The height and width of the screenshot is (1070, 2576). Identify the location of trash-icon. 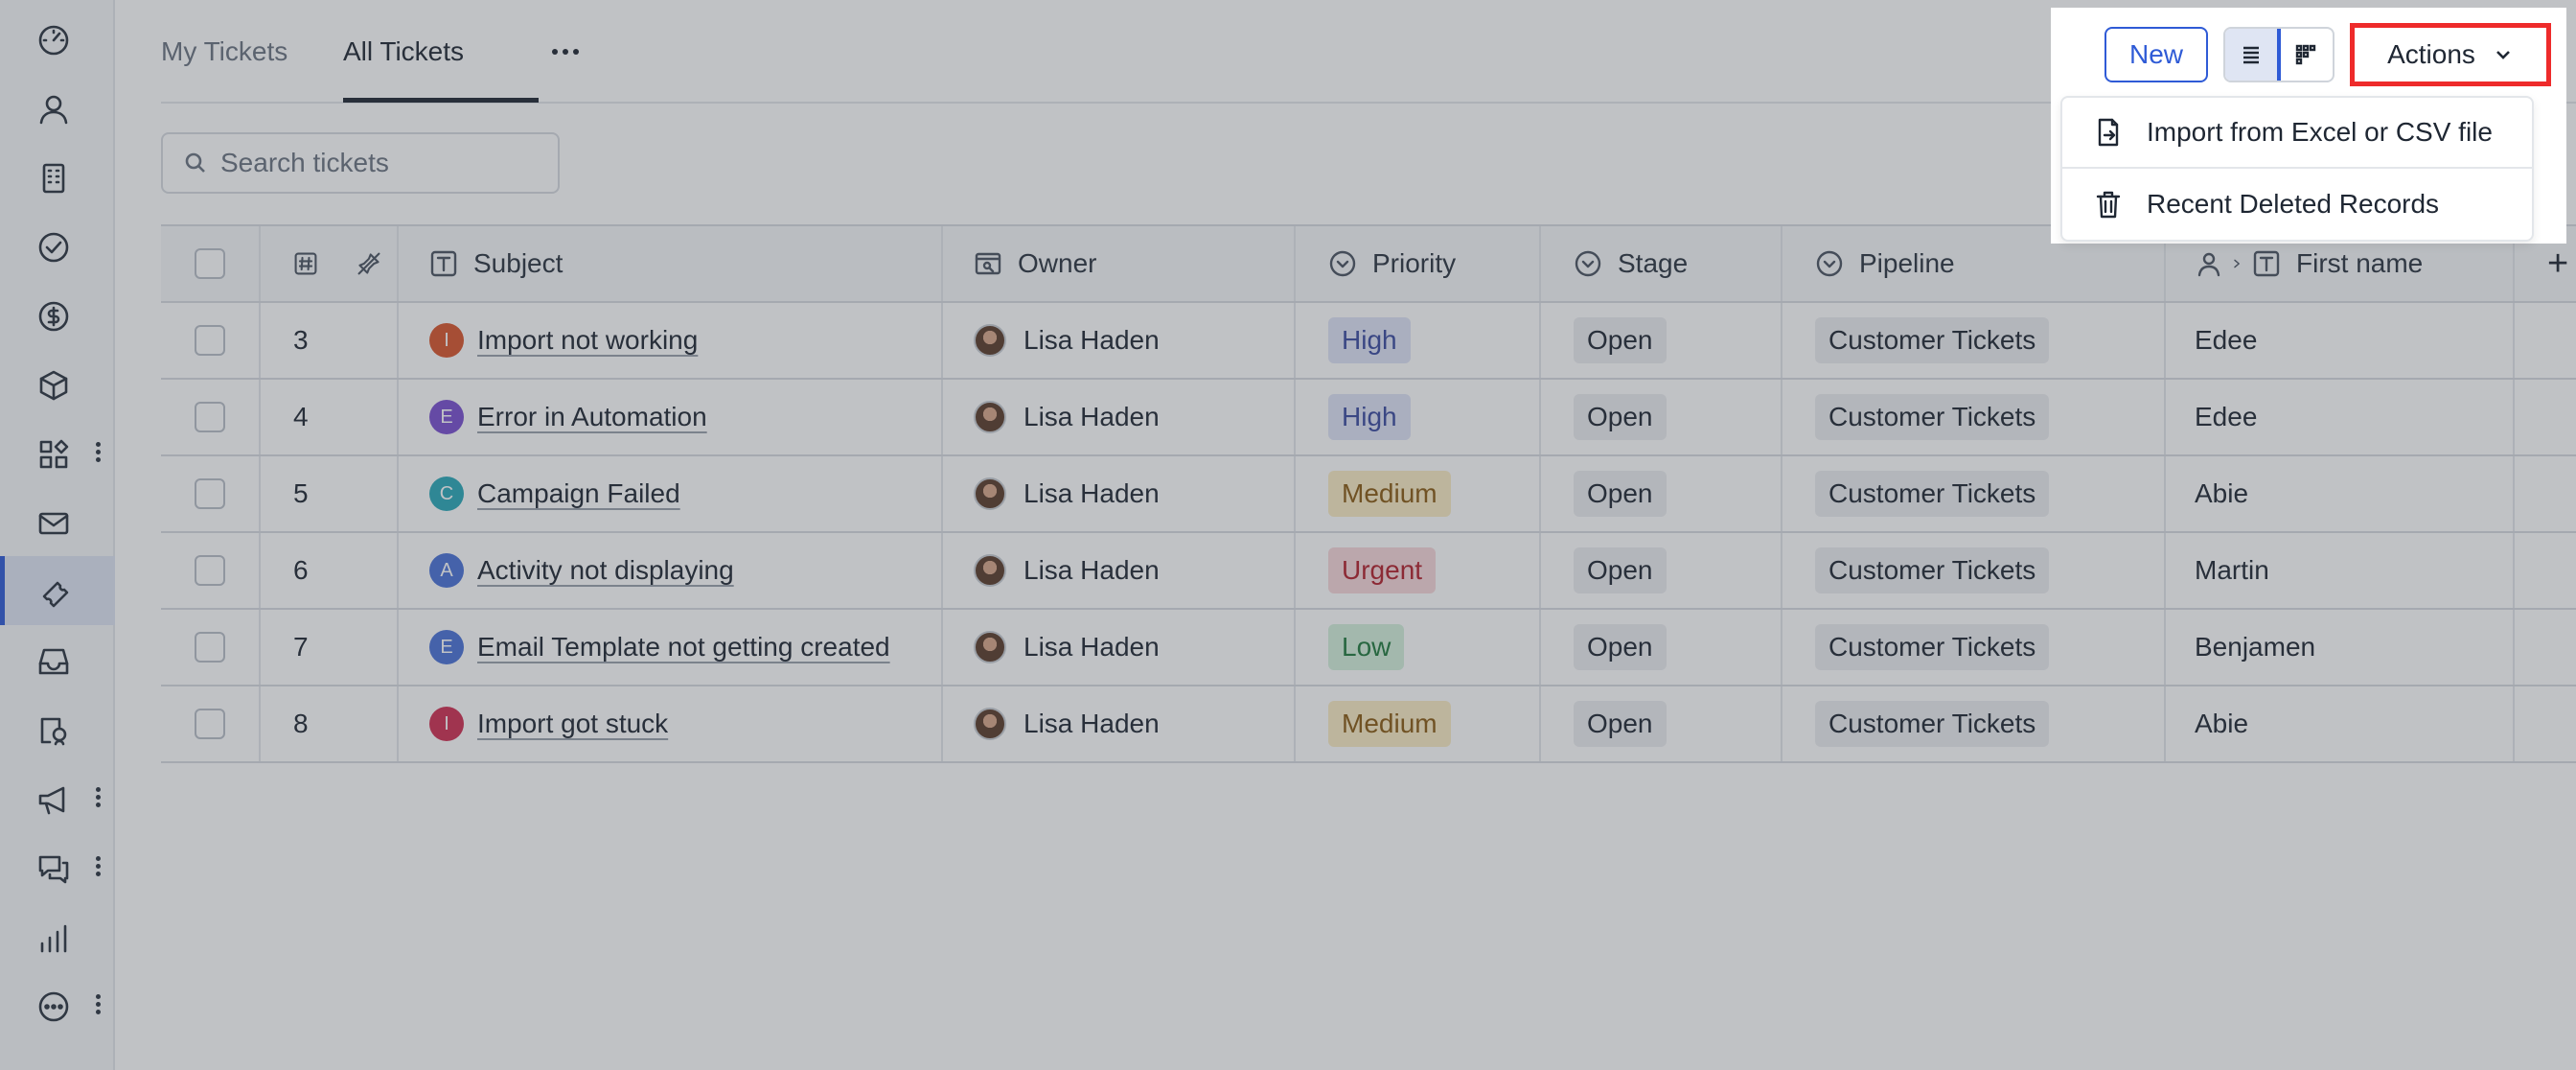
(2108, 205).